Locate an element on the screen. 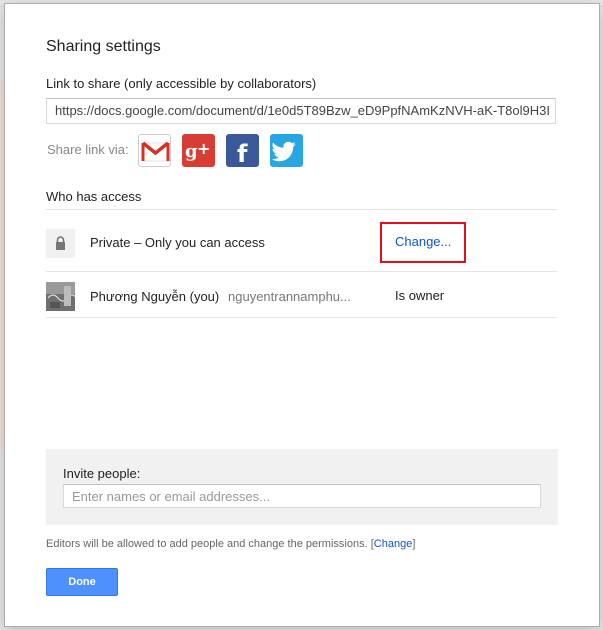 This screenshot has width=603, height=630. invite-panel: Invite people: is located at coordinates (302, 487).